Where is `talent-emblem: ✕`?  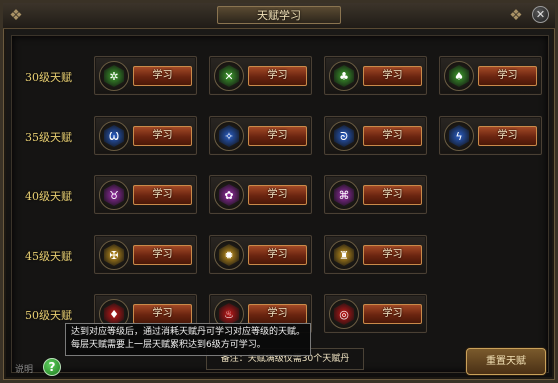 talent-emblem: ✕ is located at coordinates (229, 76).